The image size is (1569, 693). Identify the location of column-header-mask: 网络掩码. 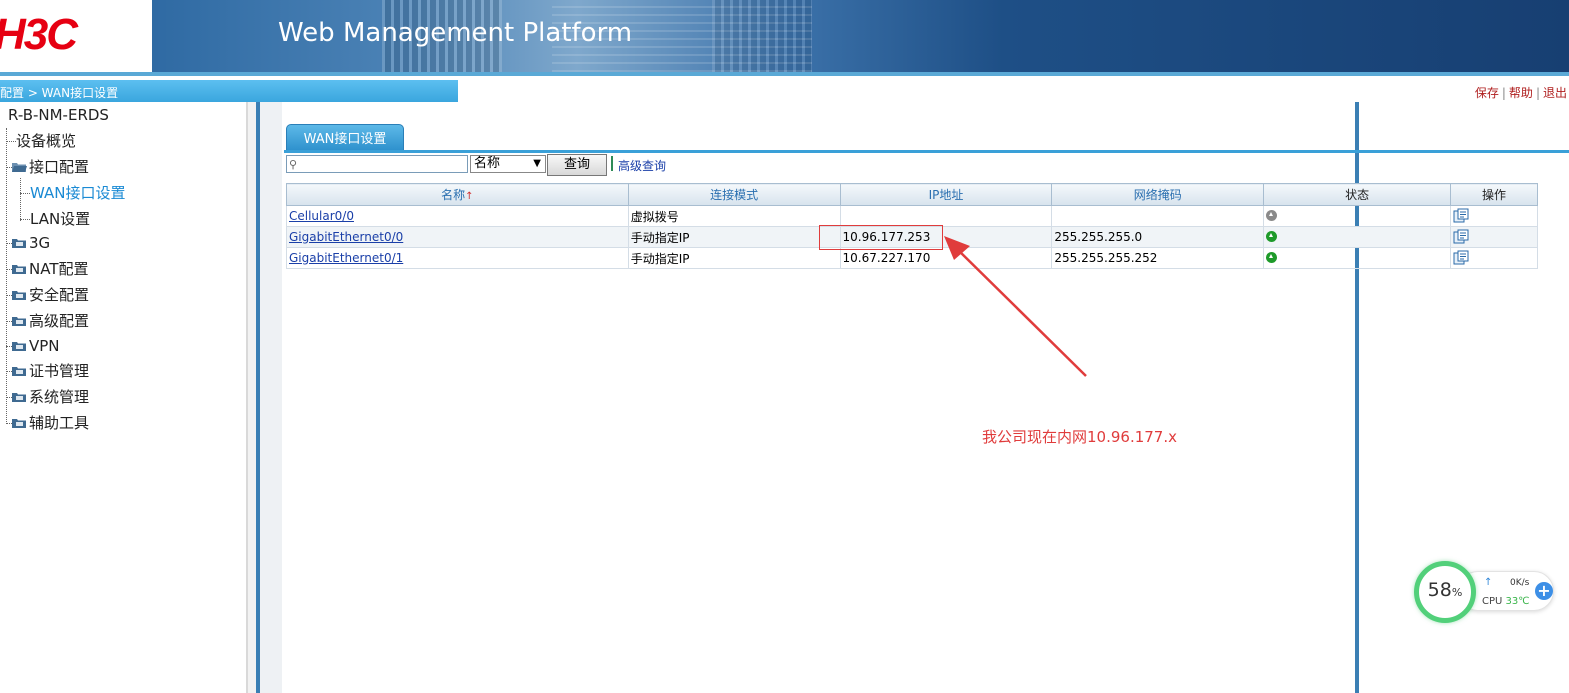
(1158, 194).